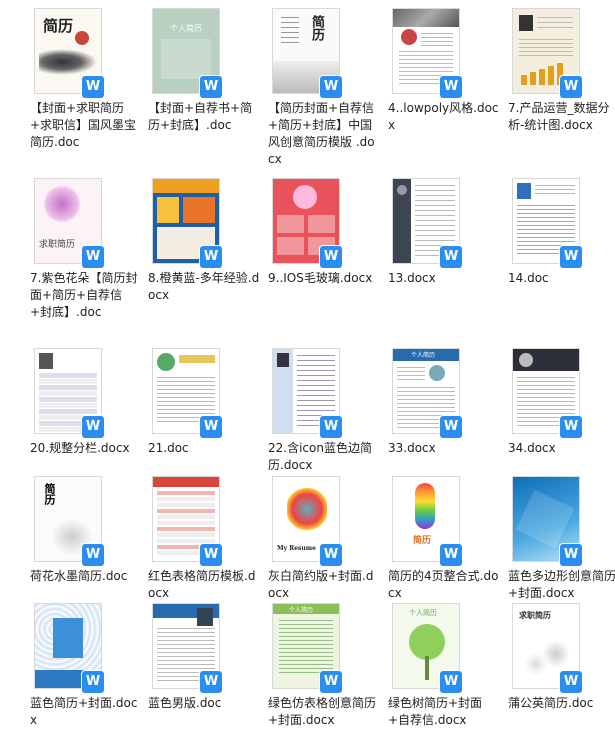 This screenshot has height=743, width=615. What do you see at coordinates (561, 248) in the screenshot?
I see `file-item: W 14.doc` at bounding box center [561, 248].